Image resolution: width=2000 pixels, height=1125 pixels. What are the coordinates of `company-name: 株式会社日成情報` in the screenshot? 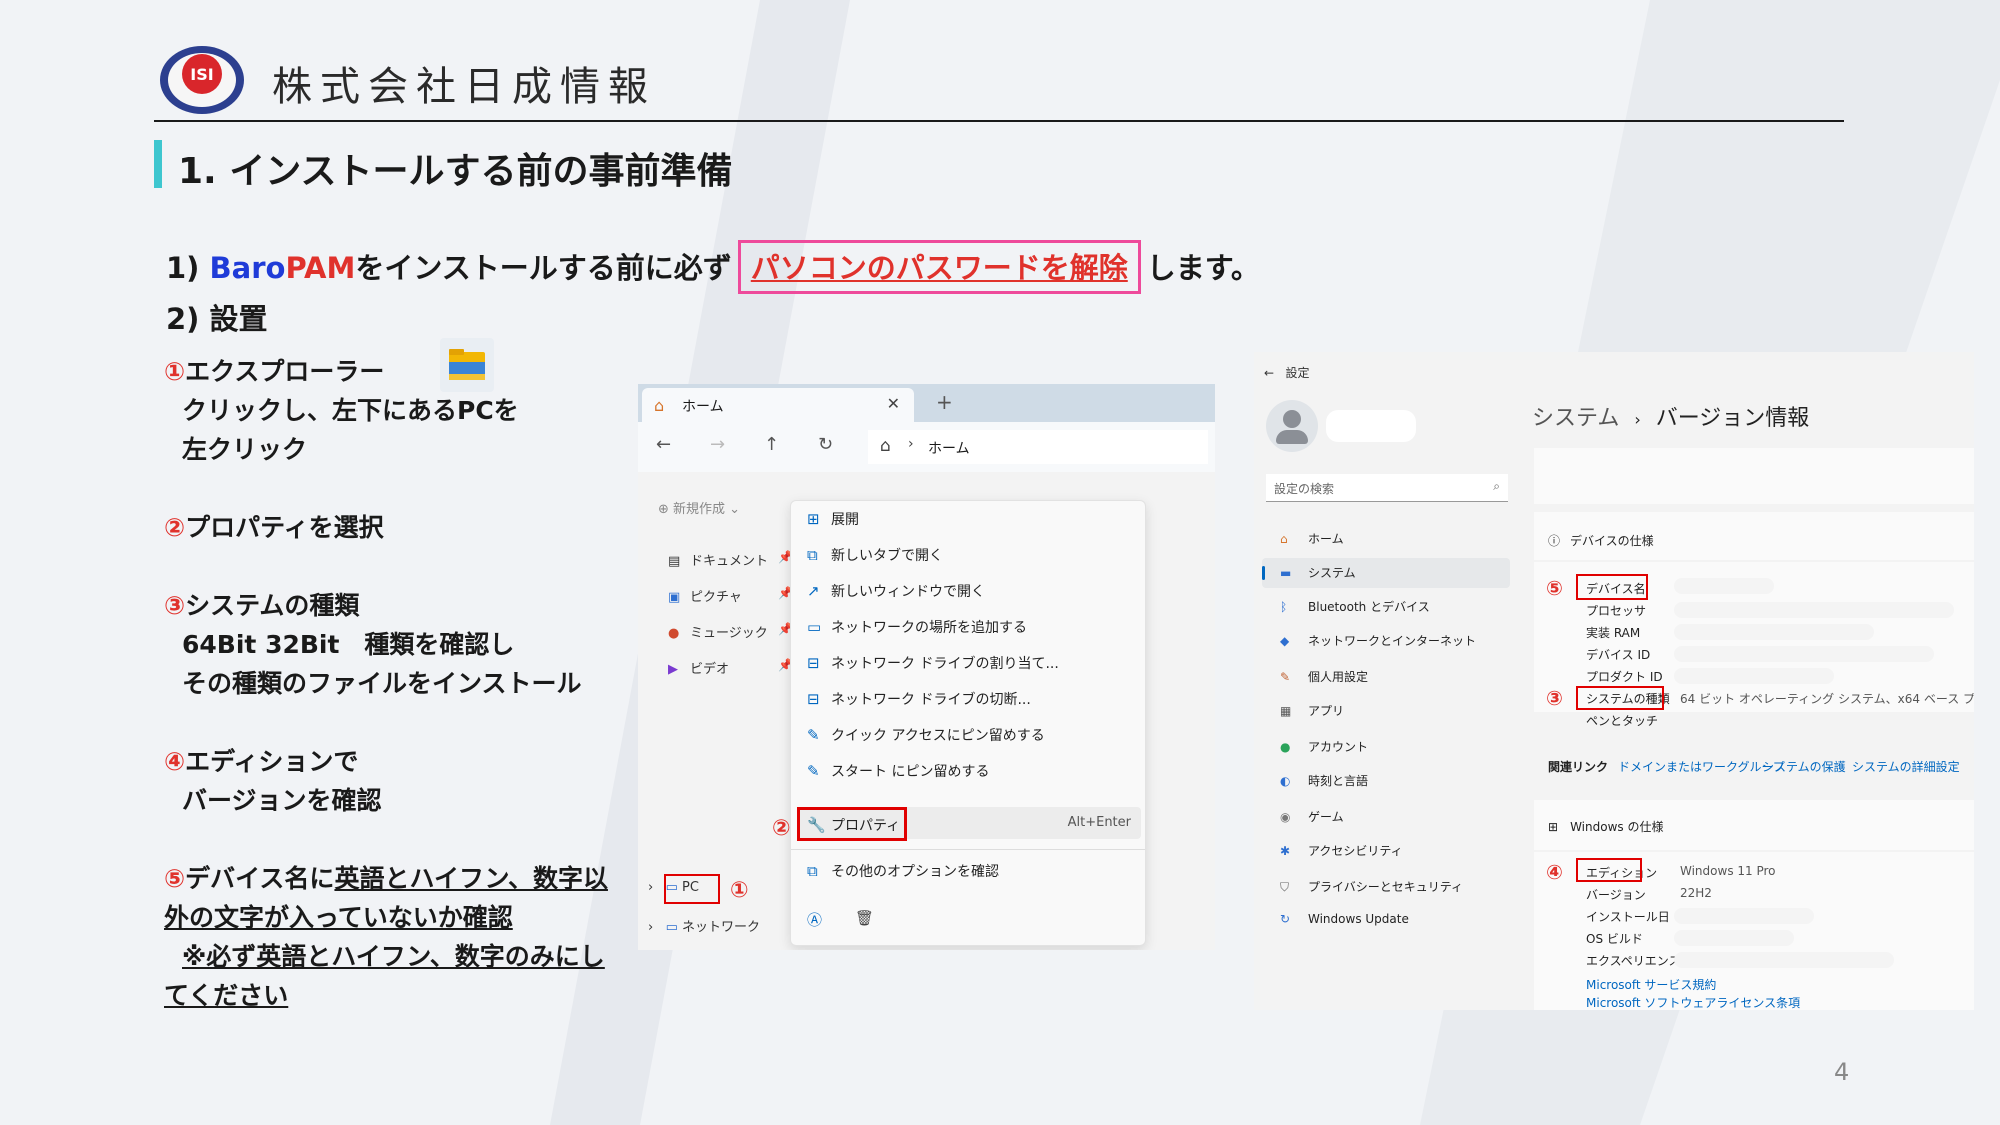 It's located at (464, 87).